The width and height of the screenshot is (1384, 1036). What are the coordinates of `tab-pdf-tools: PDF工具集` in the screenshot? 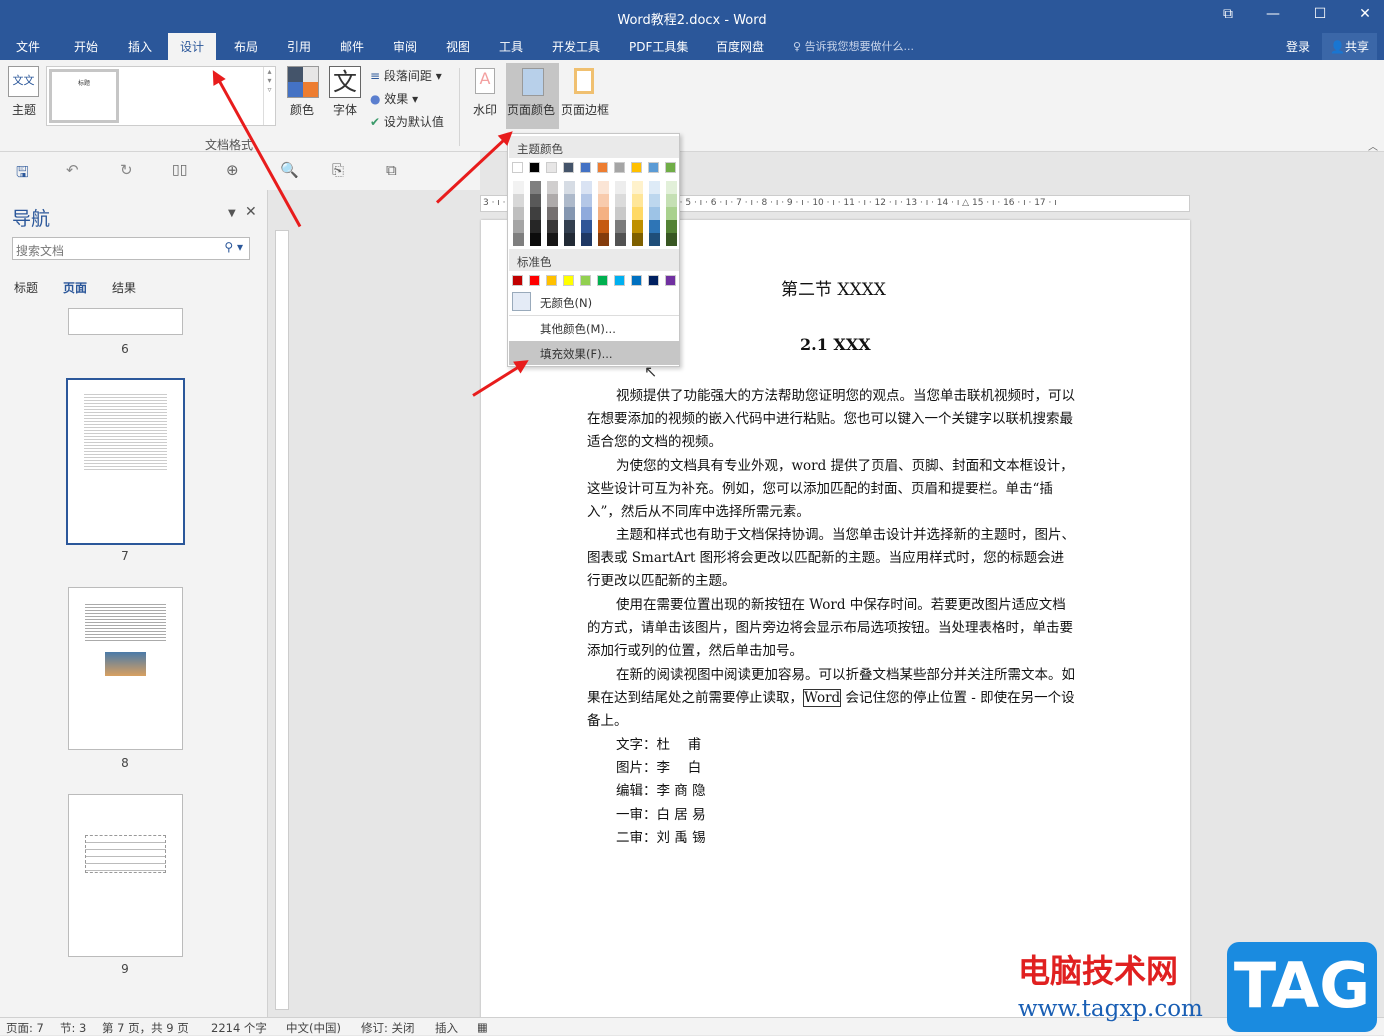 It's located at (658, 46).